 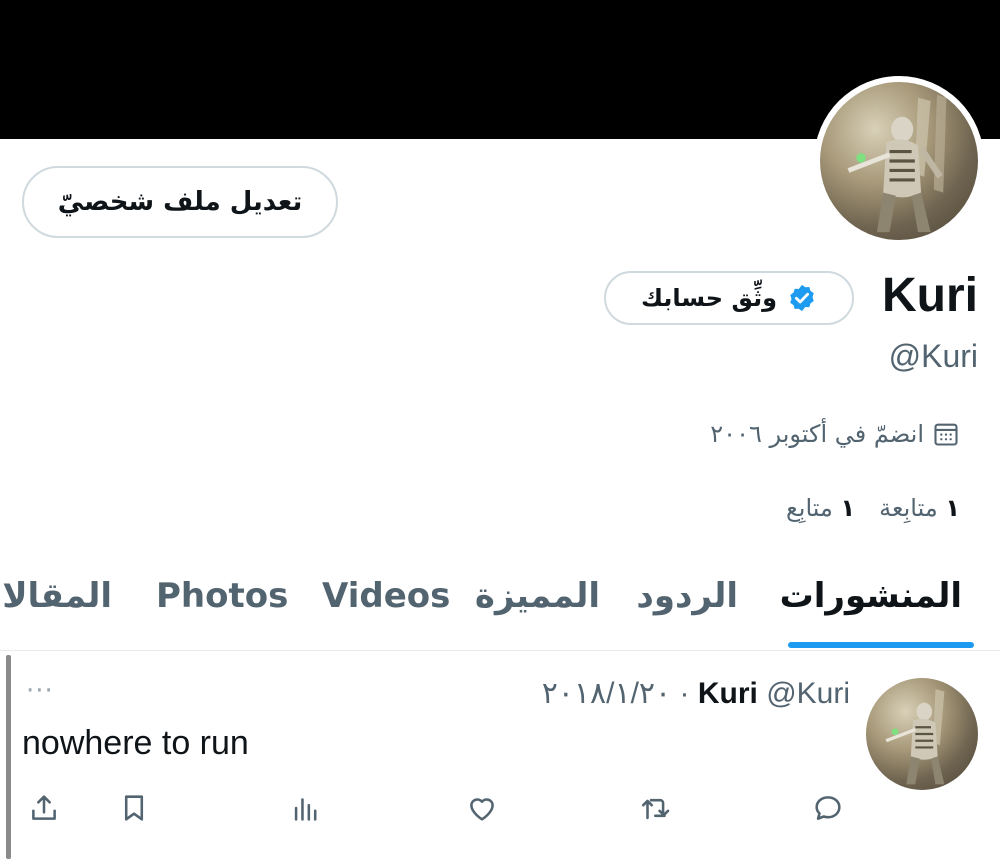 I want to click on profile-display-name: Kuri, so click(x=930, y=295).